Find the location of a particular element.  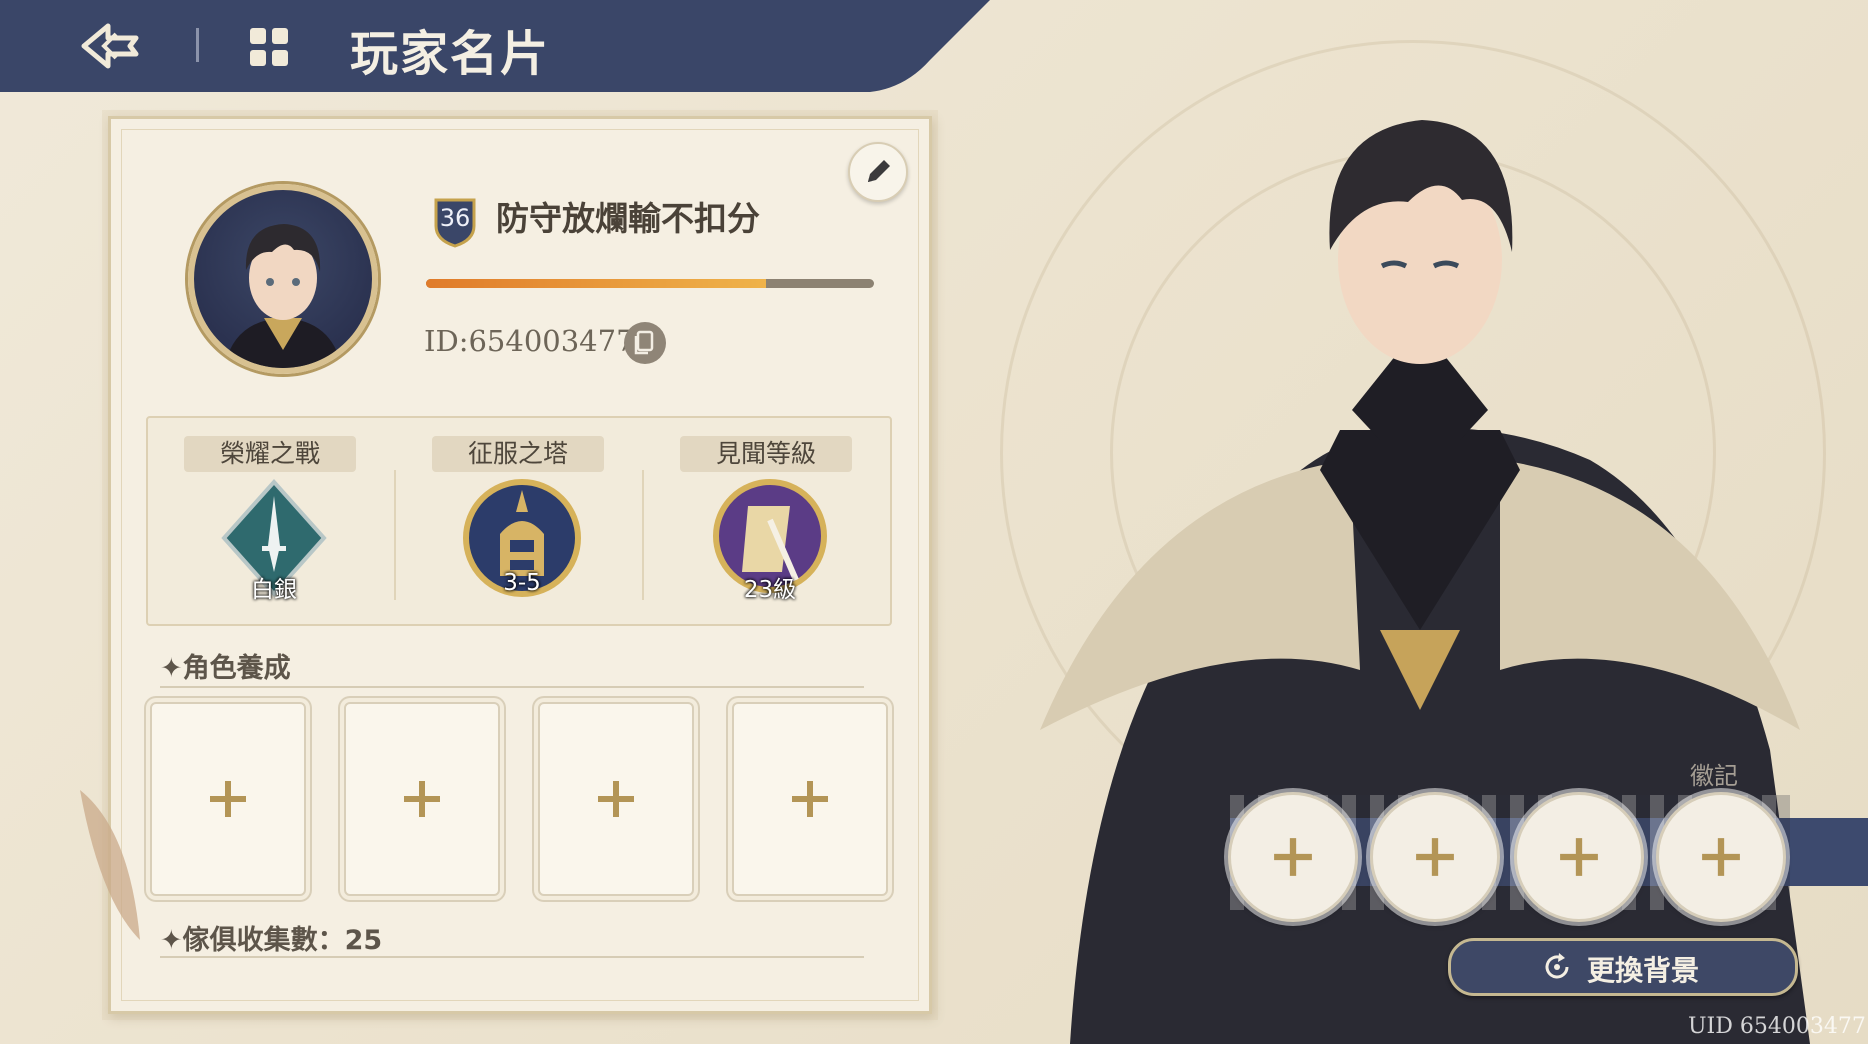

back-button is located at coordinates (110, 46).